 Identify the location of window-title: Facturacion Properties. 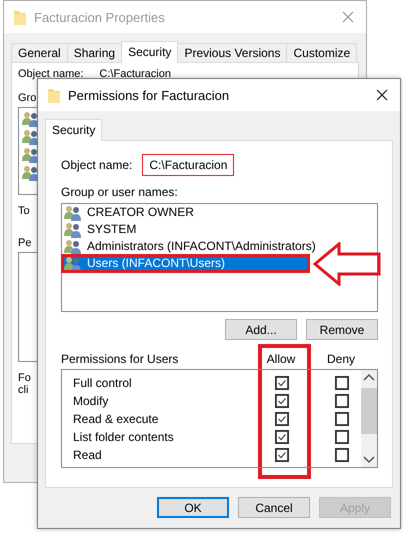
(100, 17).